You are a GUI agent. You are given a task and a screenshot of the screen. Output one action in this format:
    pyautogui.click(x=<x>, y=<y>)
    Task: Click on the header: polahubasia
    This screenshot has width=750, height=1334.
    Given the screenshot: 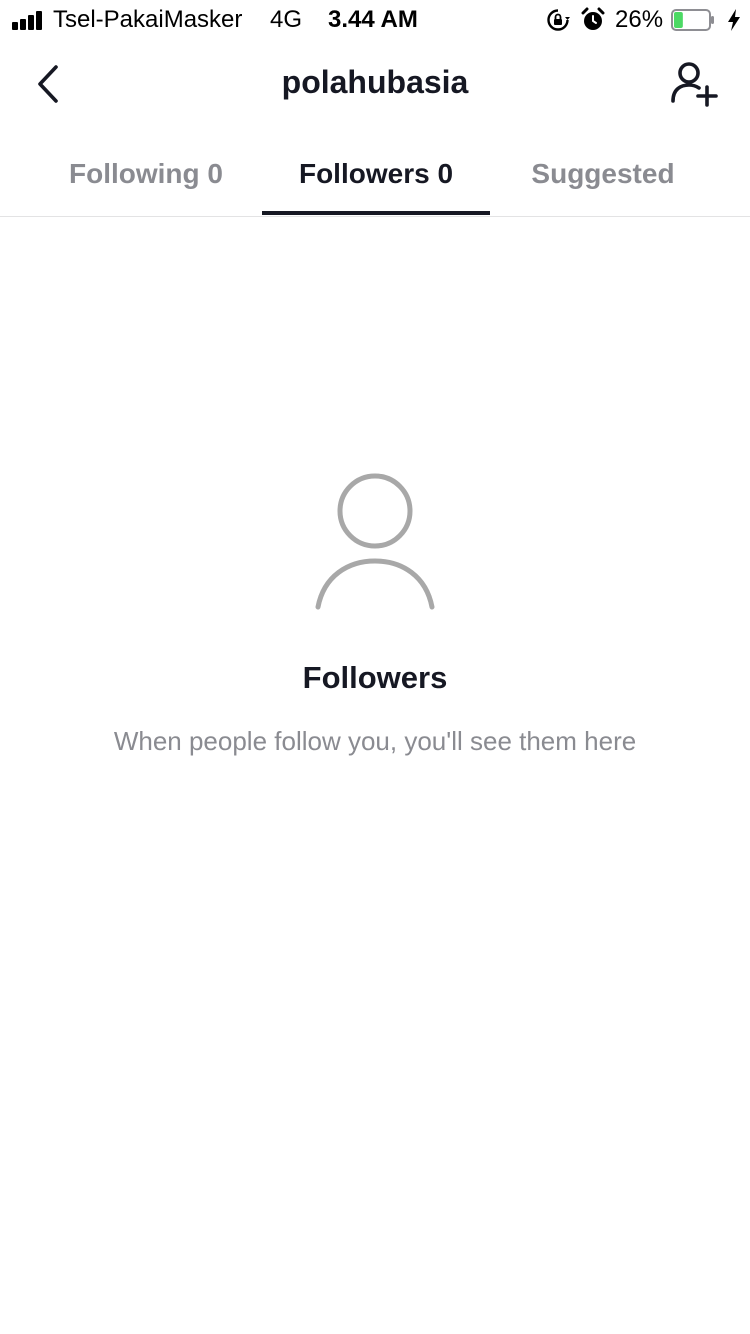 What is the action you would take?
    pyautogui.click(x=375, y=84)
    